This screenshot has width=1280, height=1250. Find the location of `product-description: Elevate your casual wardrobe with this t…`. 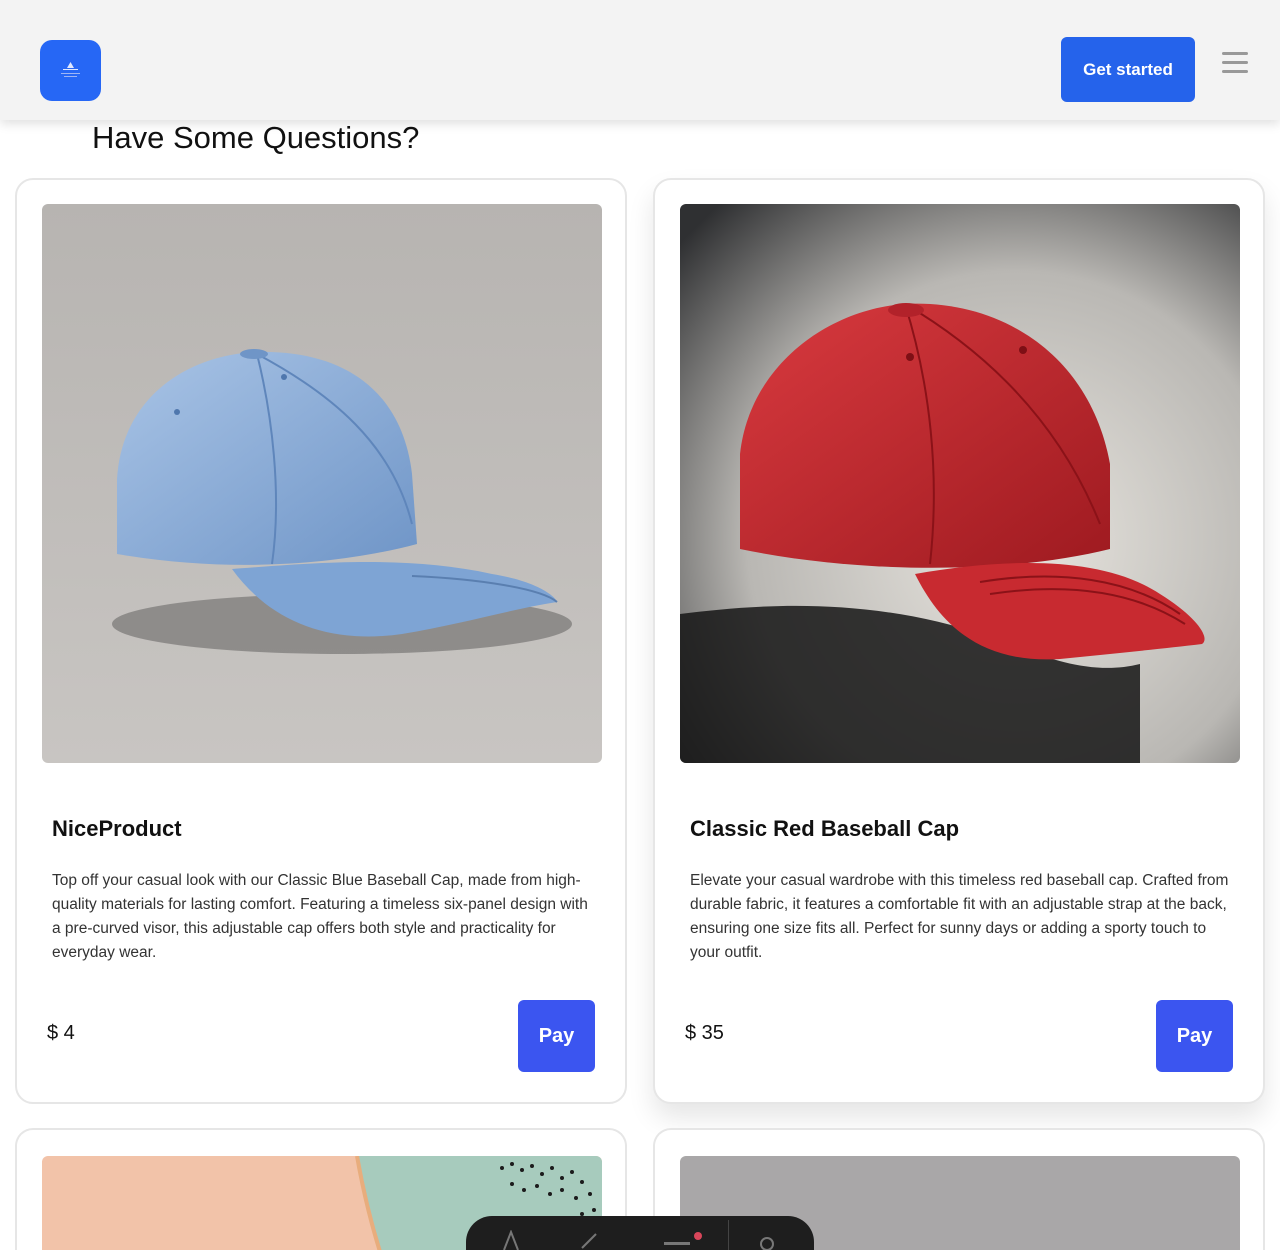

product-description: Elevate your casual wardrobe with this t… is located at coordinates (959, 916).